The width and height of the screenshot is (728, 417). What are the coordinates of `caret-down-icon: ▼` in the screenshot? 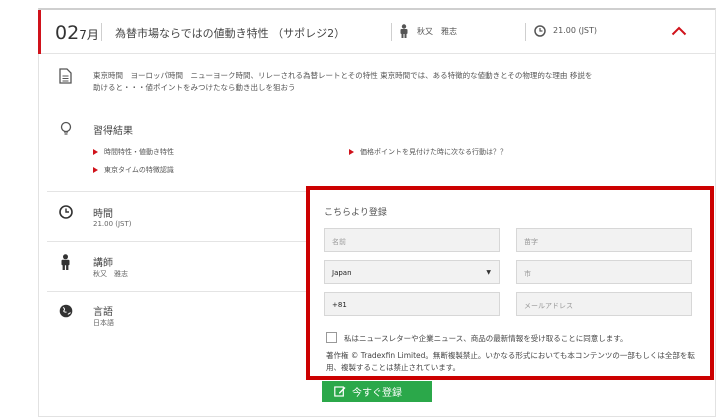 It's located at (488, 272).